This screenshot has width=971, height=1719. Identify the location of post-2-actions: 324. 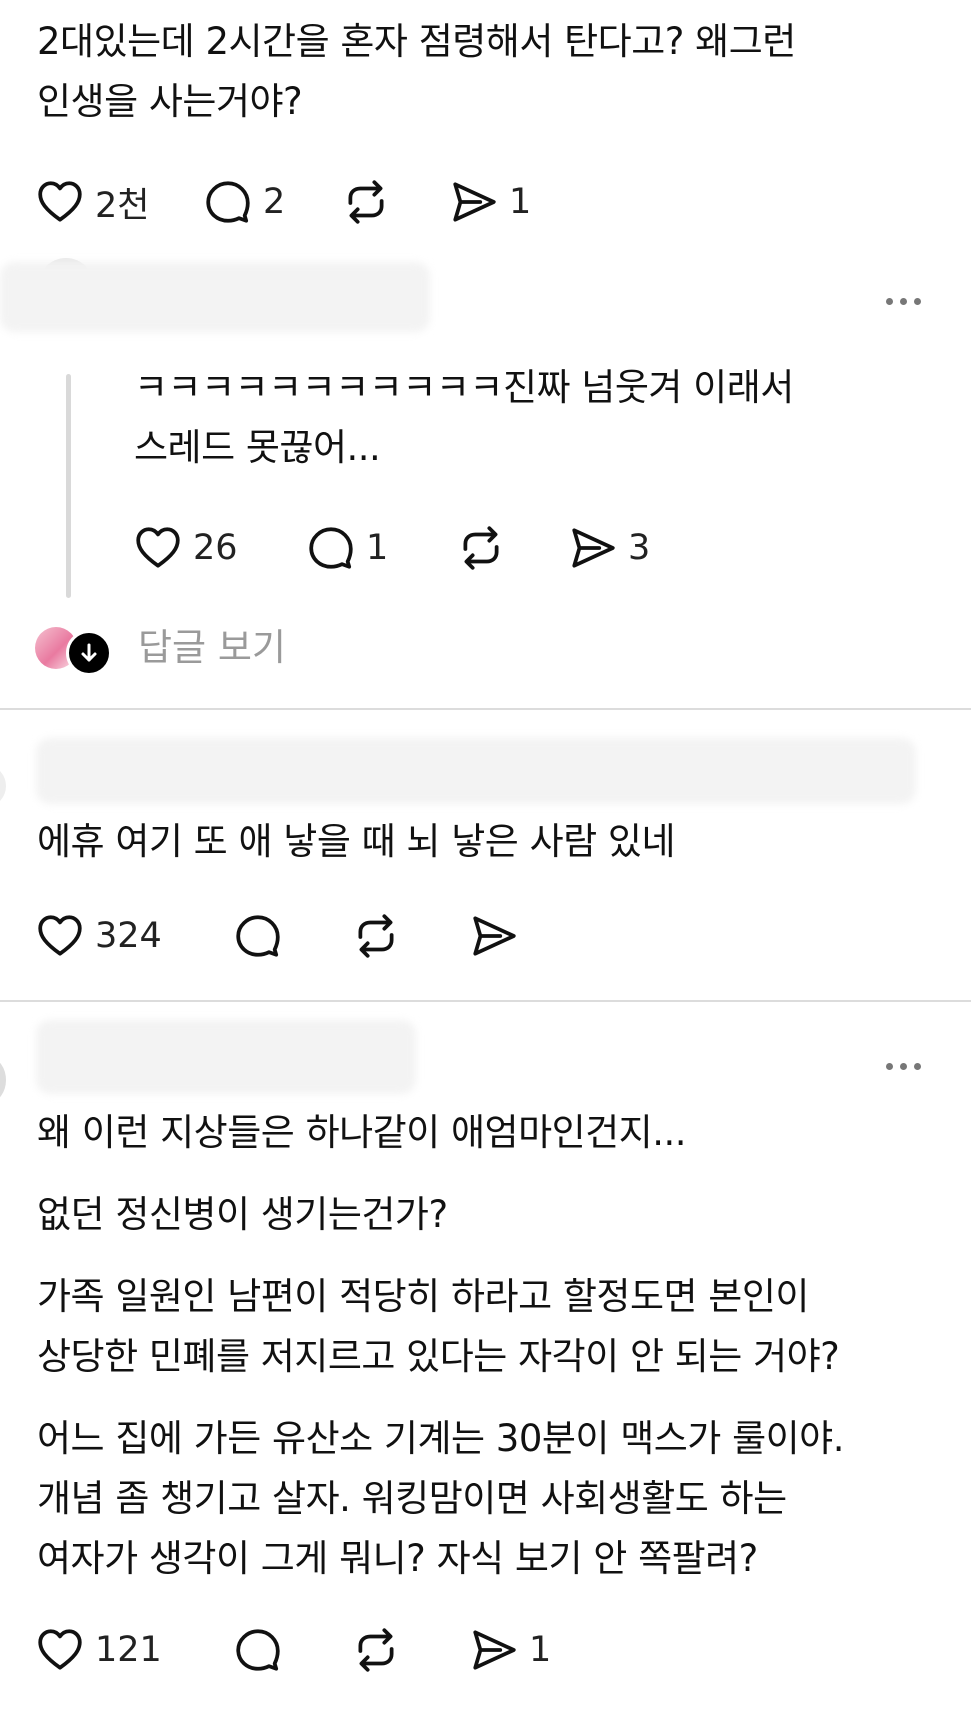
(277, 936).